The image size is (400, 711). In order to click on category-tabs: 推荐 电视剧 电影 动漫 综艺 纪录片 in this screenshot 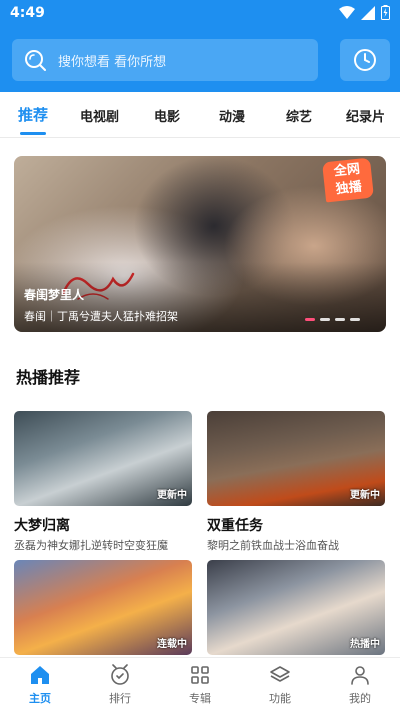, I will do `click(200, 115)`.